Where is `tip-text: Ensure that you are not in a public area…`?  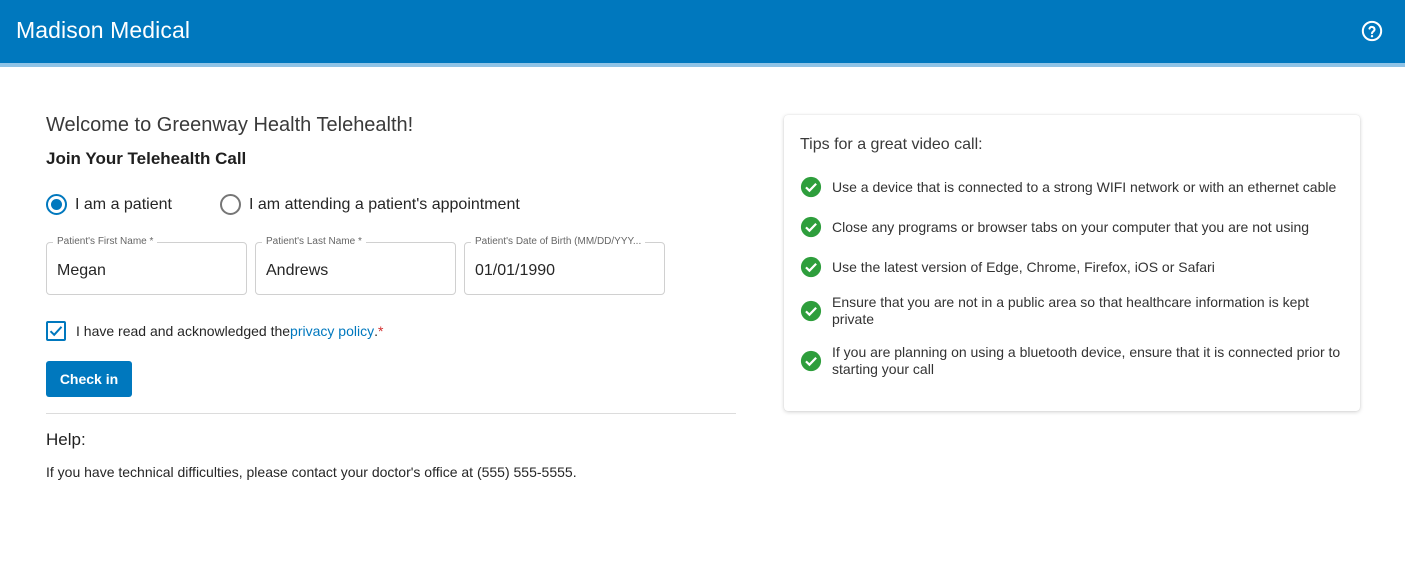
tip-text: Ensure that you are not in a public area… is located at coordinates (1071, 310).